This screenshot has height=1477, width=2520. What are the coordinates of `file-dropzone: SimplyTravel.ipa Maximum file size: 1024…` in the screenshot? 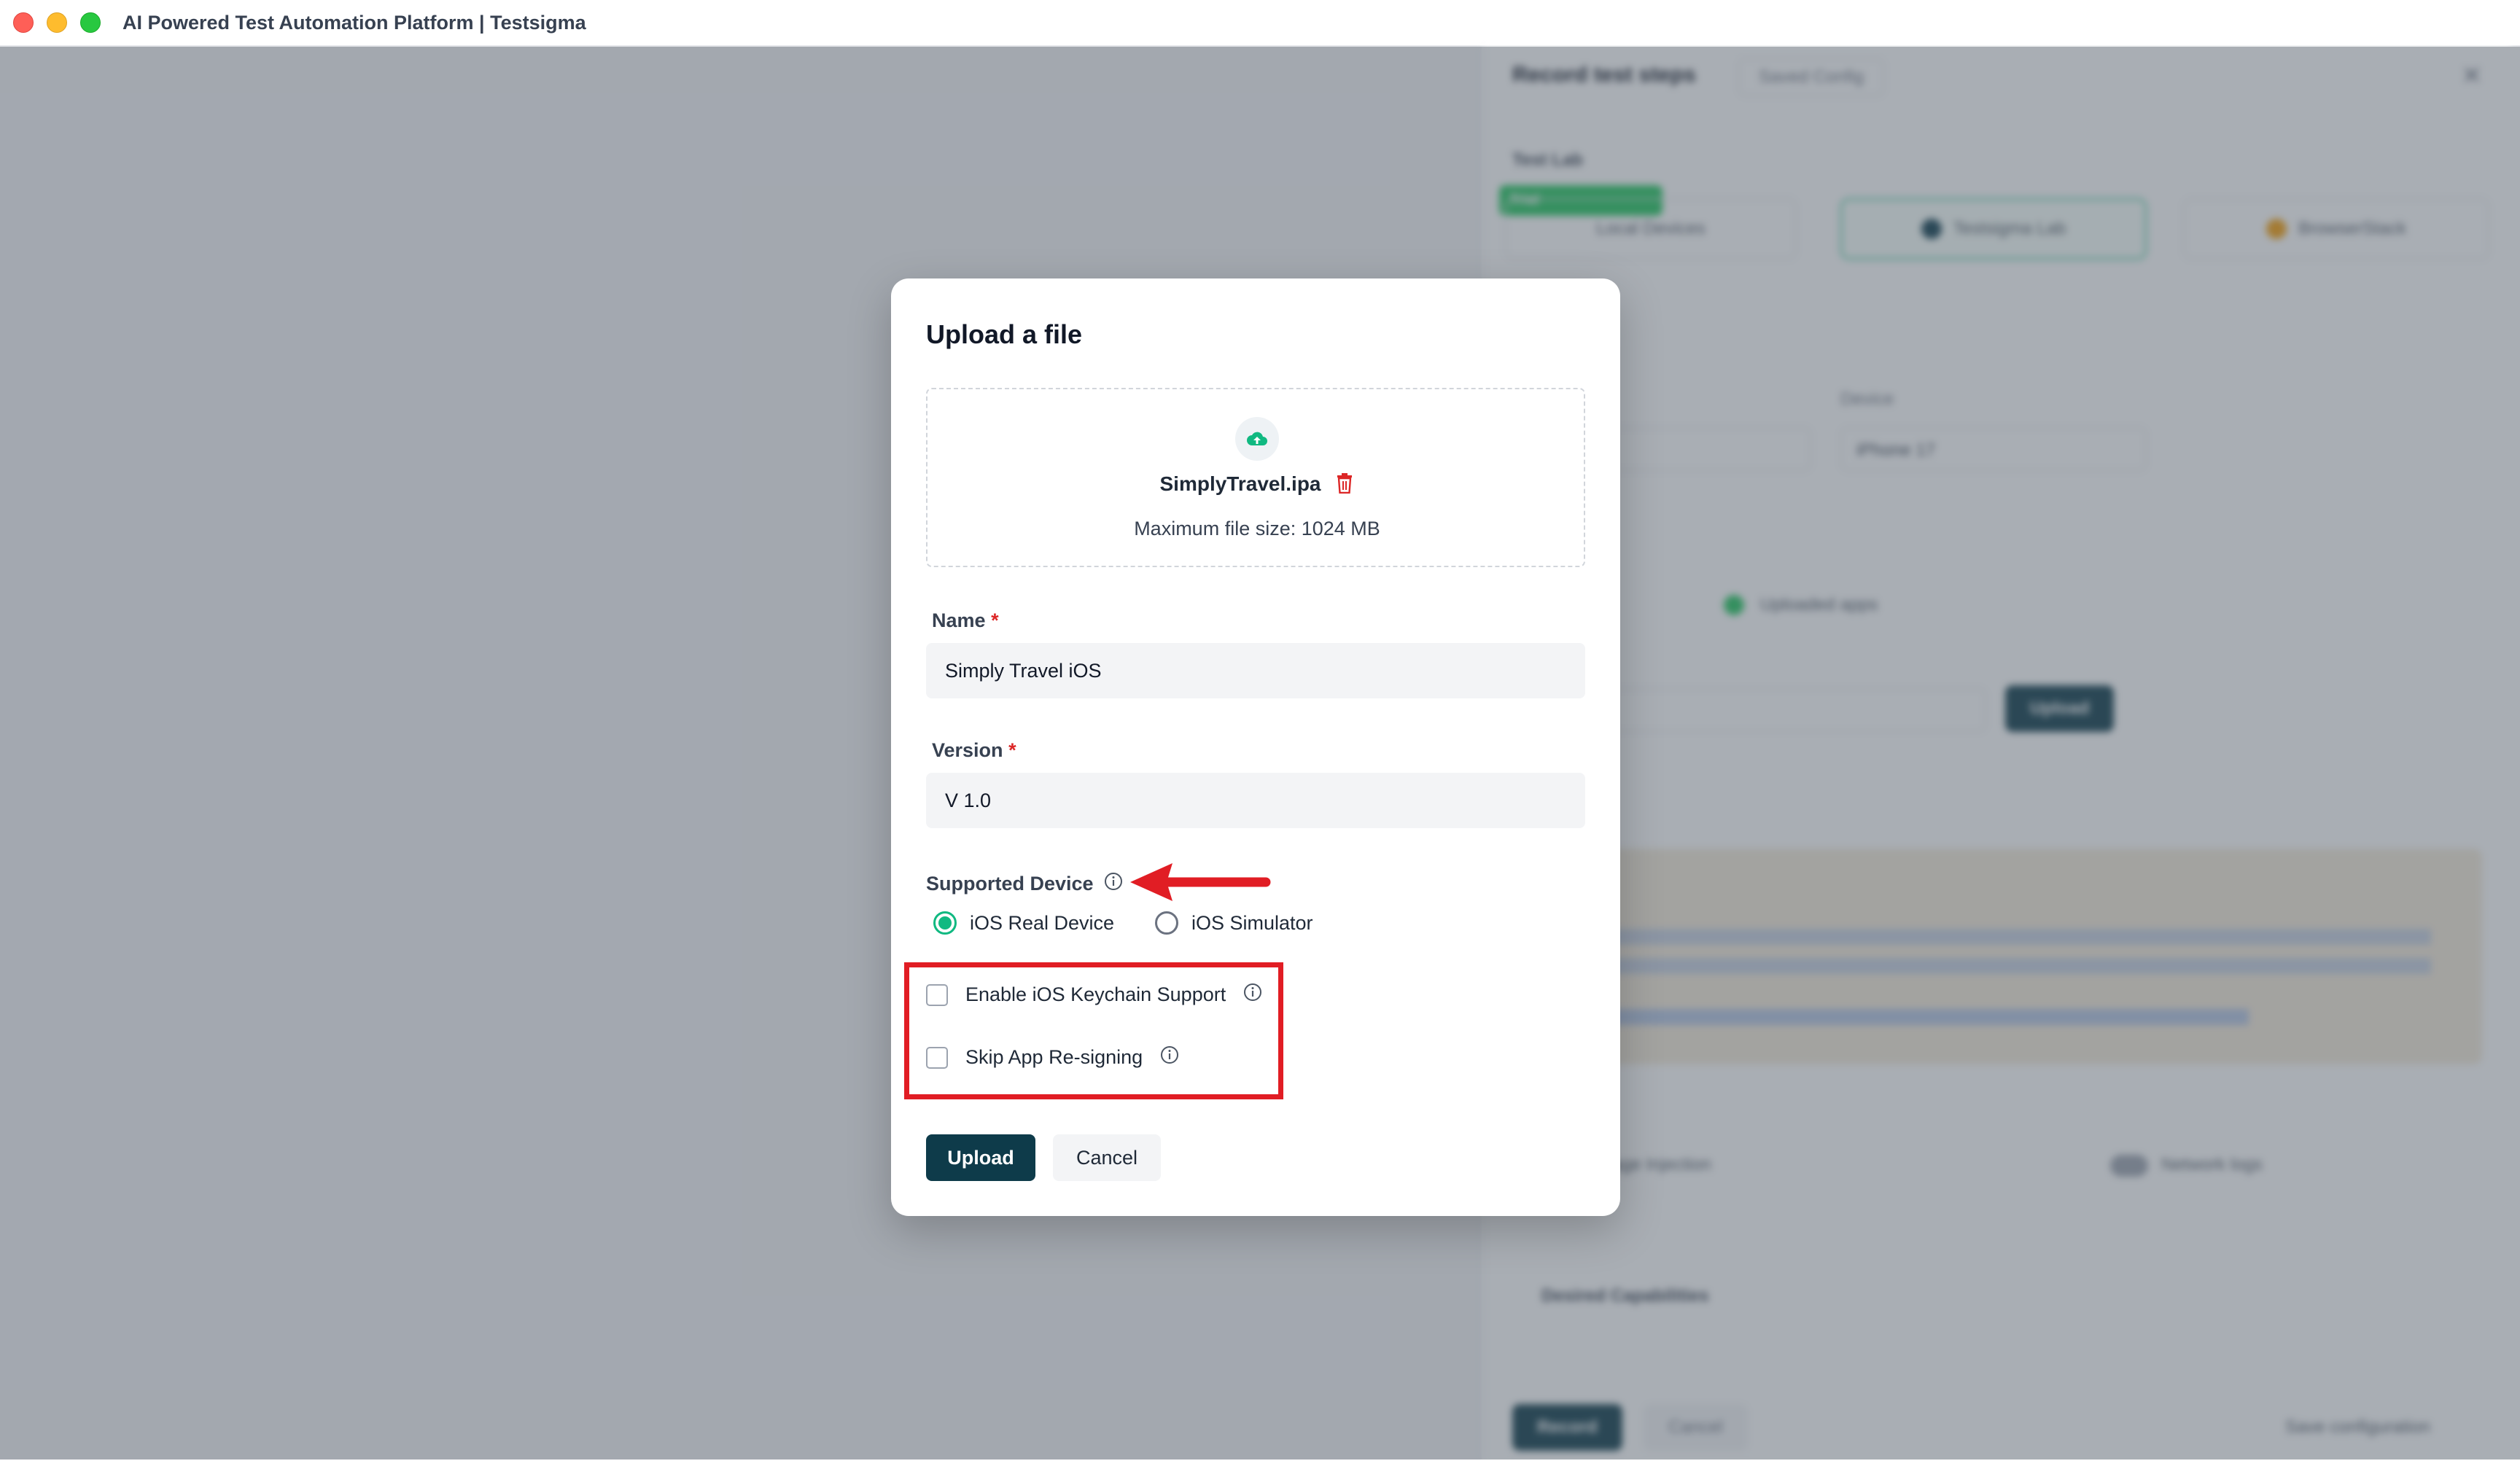 It's located at (1255, 478).